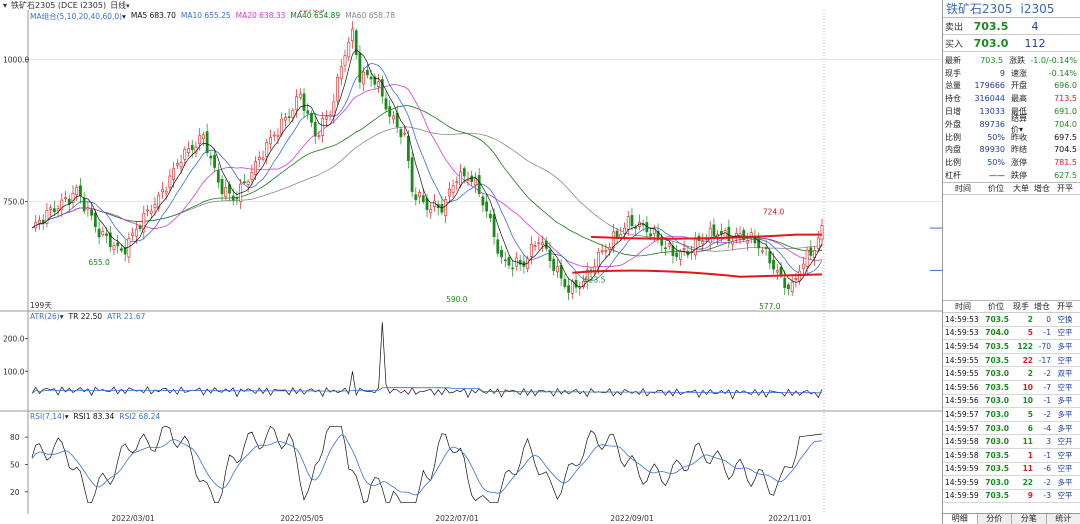 The width and height of the screenshot is (1080, 524). I want to click on atr-legend-item: ATR 21.67, so click(126, 316).